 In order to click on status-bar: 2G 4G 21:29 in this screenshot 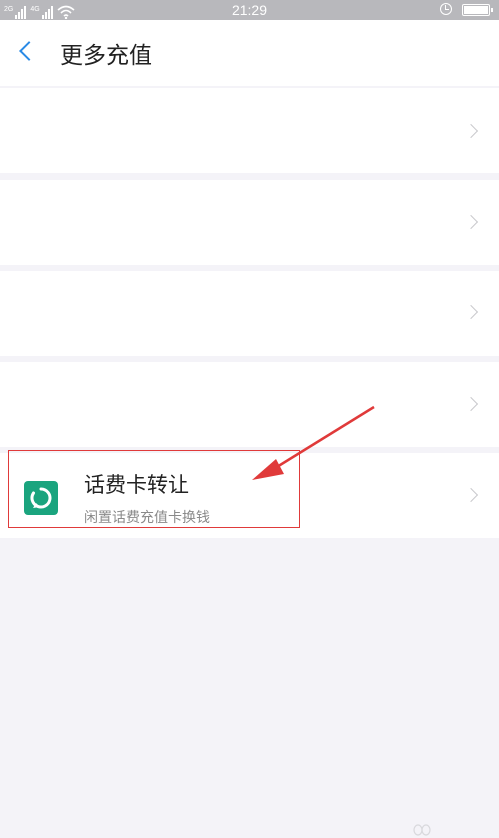, I will do `click(249, 10)`.